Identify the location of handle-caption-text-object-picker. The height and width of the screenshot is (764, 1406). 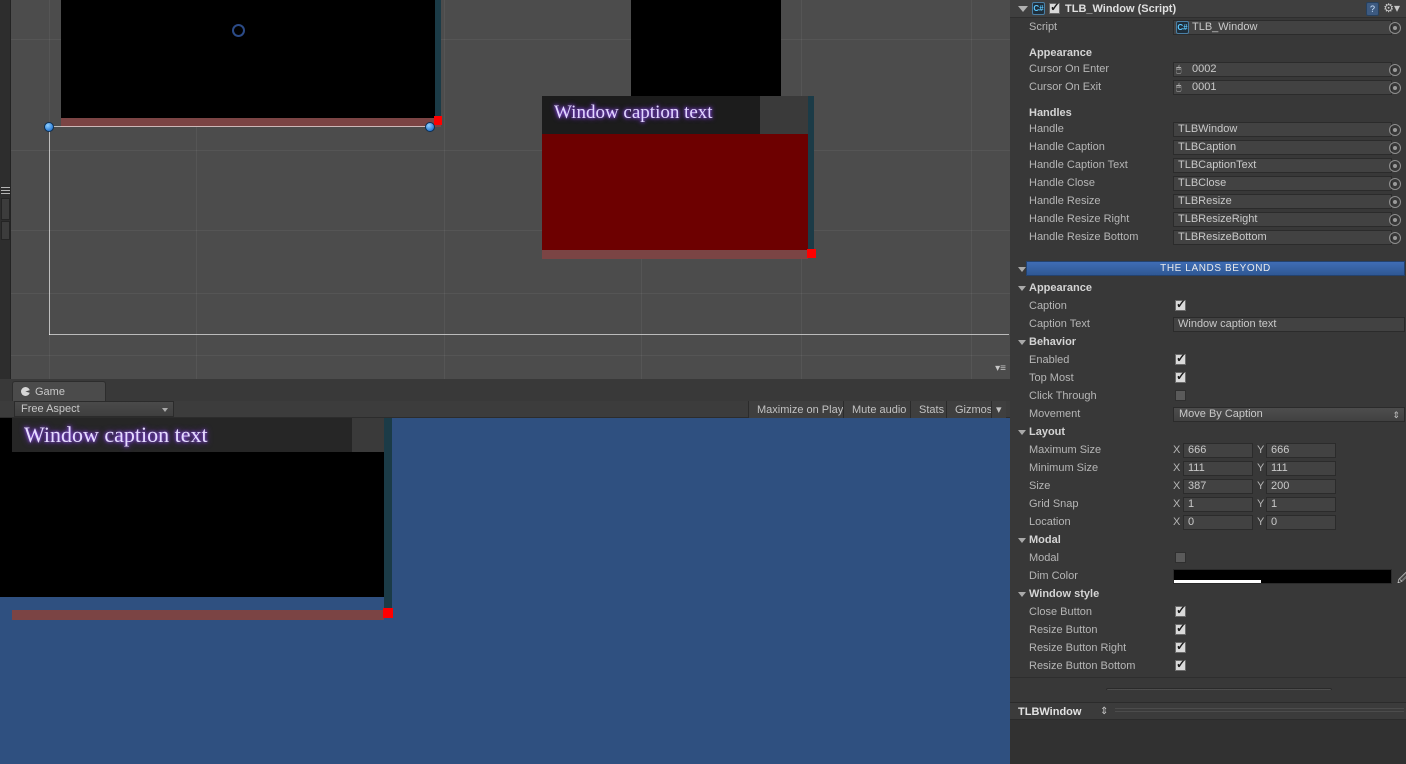
(1395, 166).